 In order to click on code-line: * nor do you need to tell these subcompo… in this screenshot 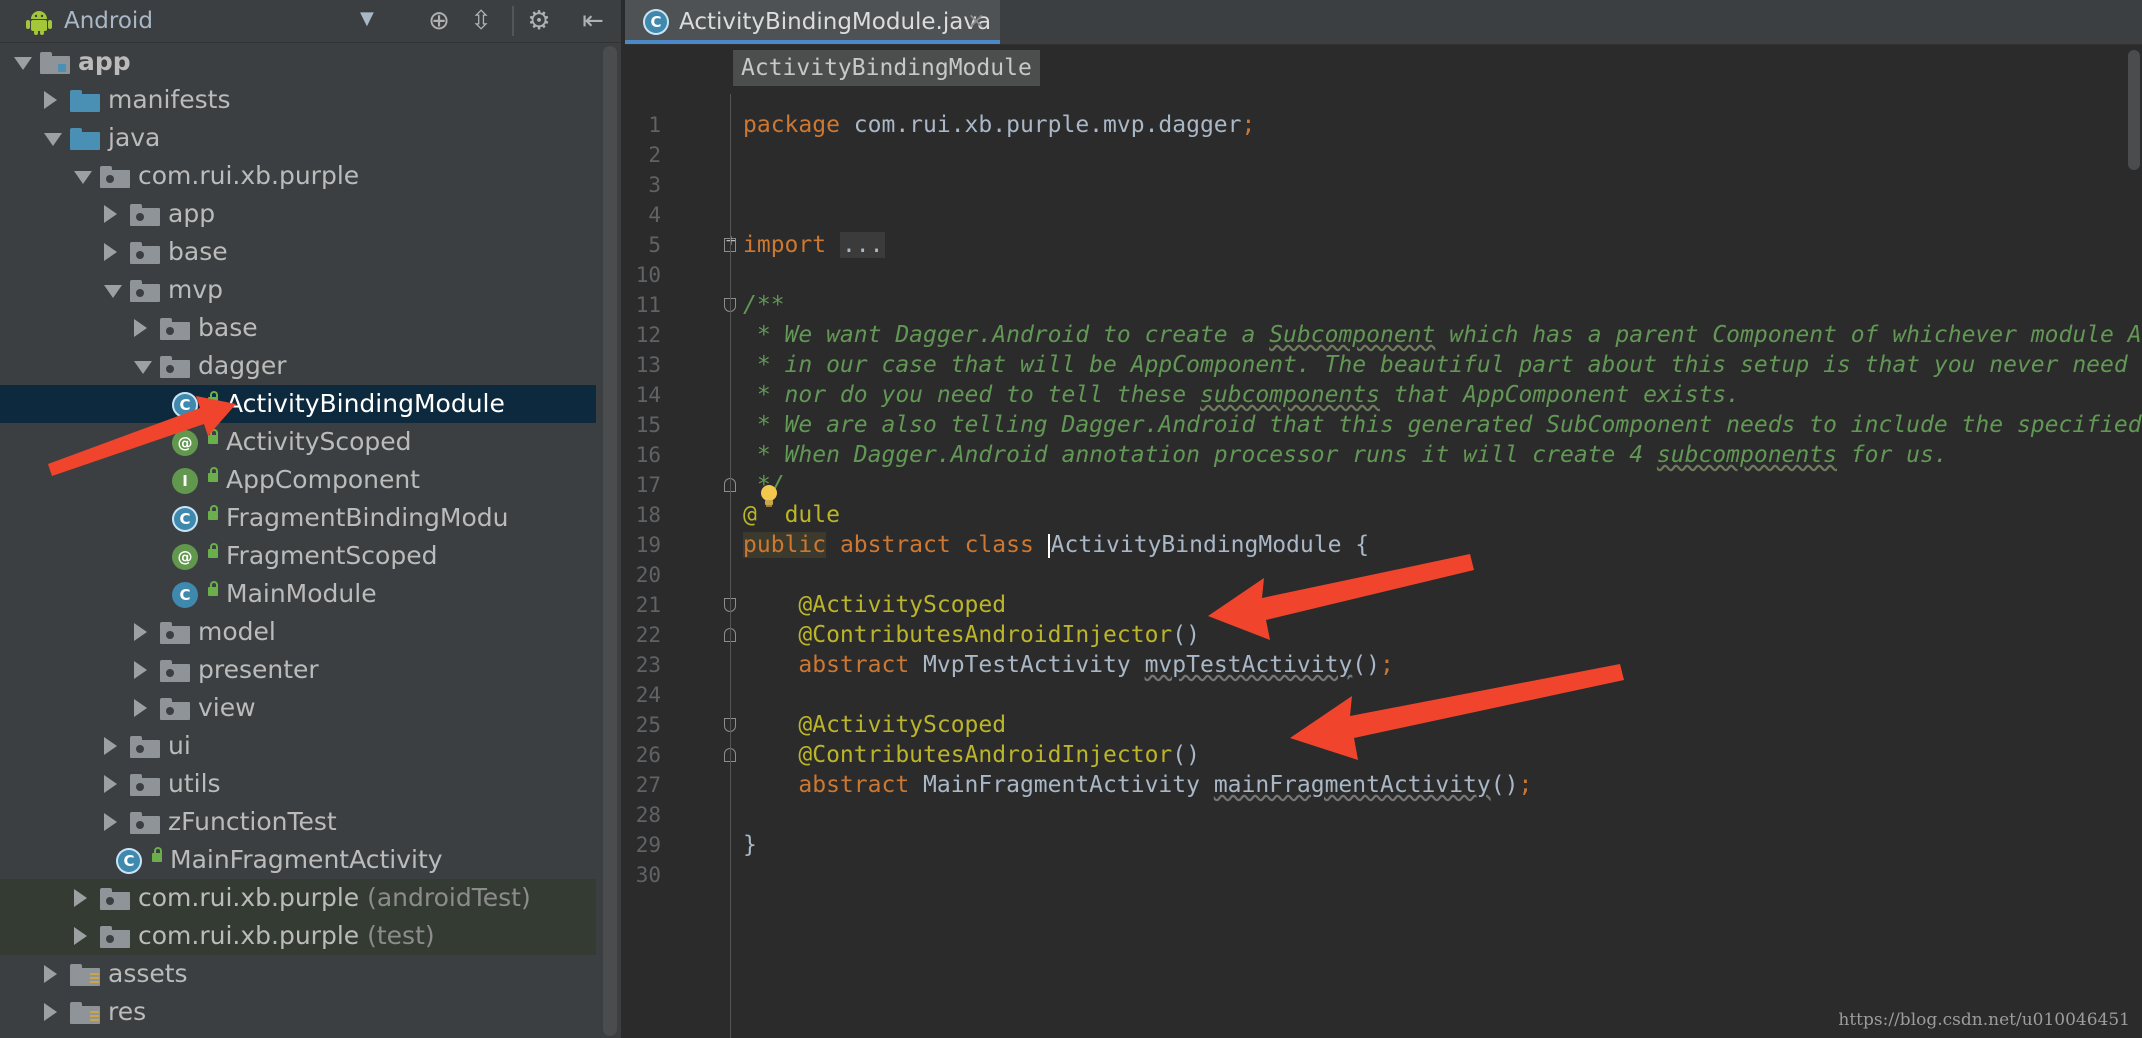, I will do `click(1241, 395)`.